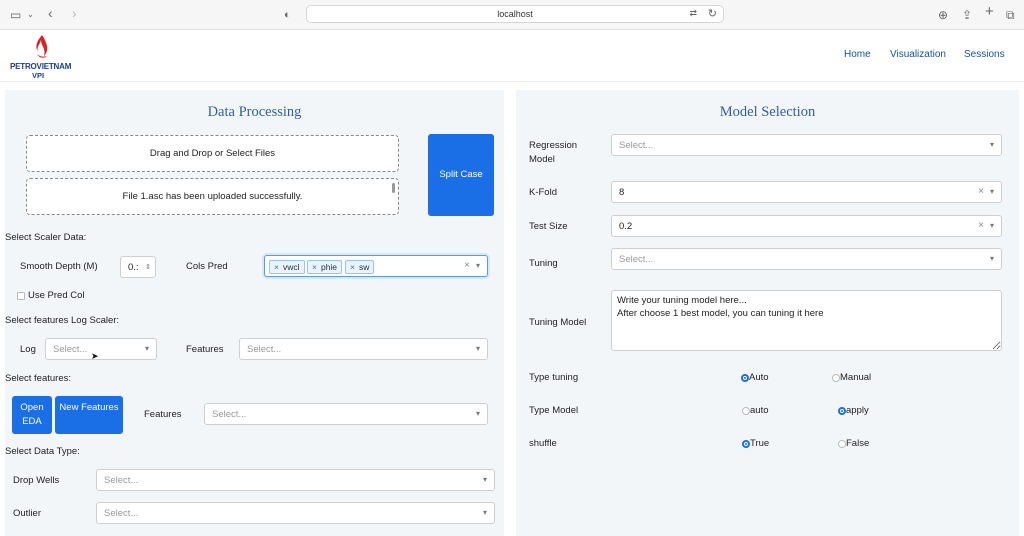 Image resolution: width=1024 pixels, height=536 pixels. What do you see at coordinates (46, 237) in the screenshot?
I see `select-scaler-heading: Select Scaler Data:` at bounding box center [46, 237].